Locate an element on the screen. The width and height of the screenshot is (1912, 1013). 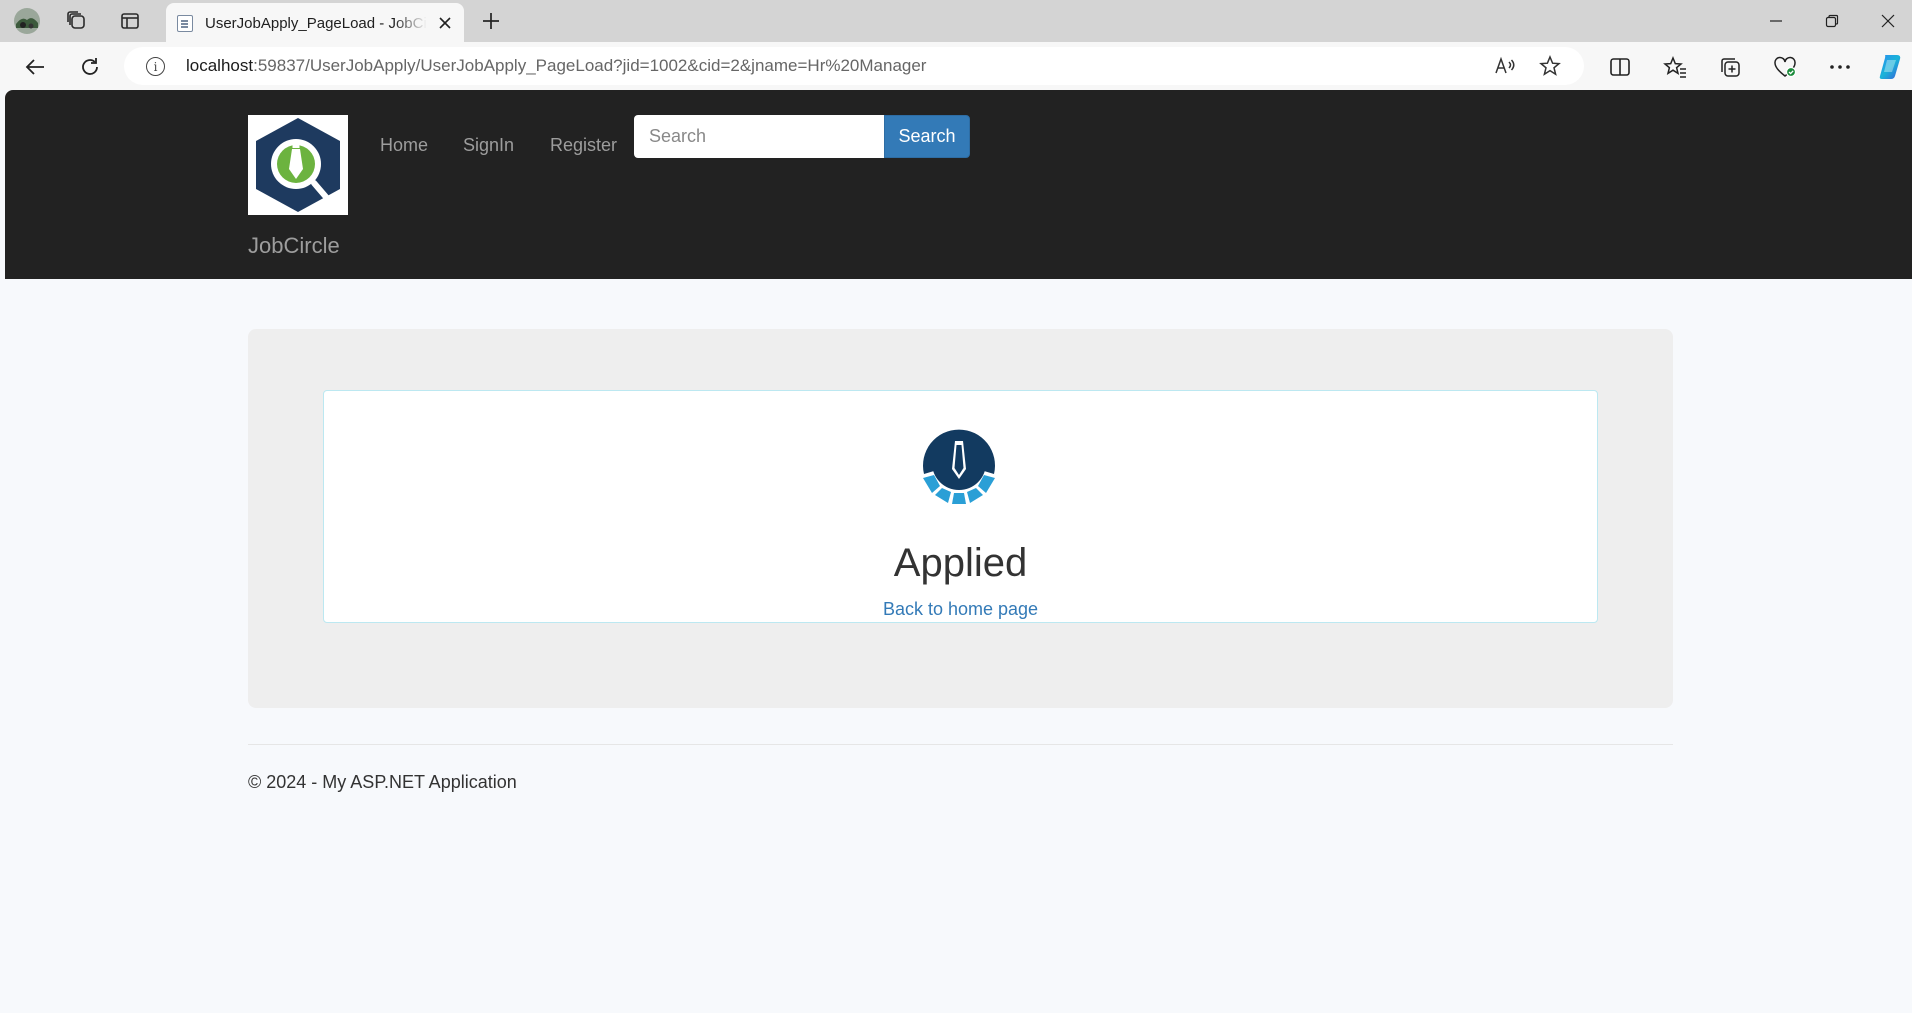
profile-icon is located at coordinates (27, 21).